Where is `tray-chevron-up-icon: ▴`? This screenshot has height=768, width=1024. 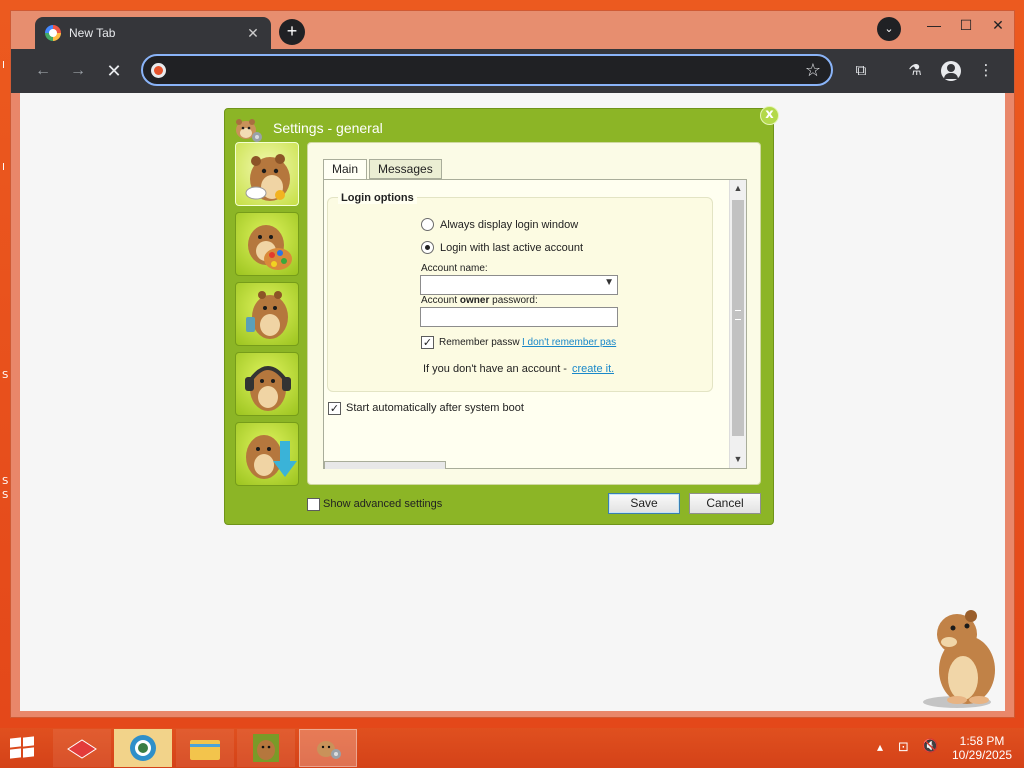
tray-chevron-up-icon: ▴ is located at coordinates (880, 754).